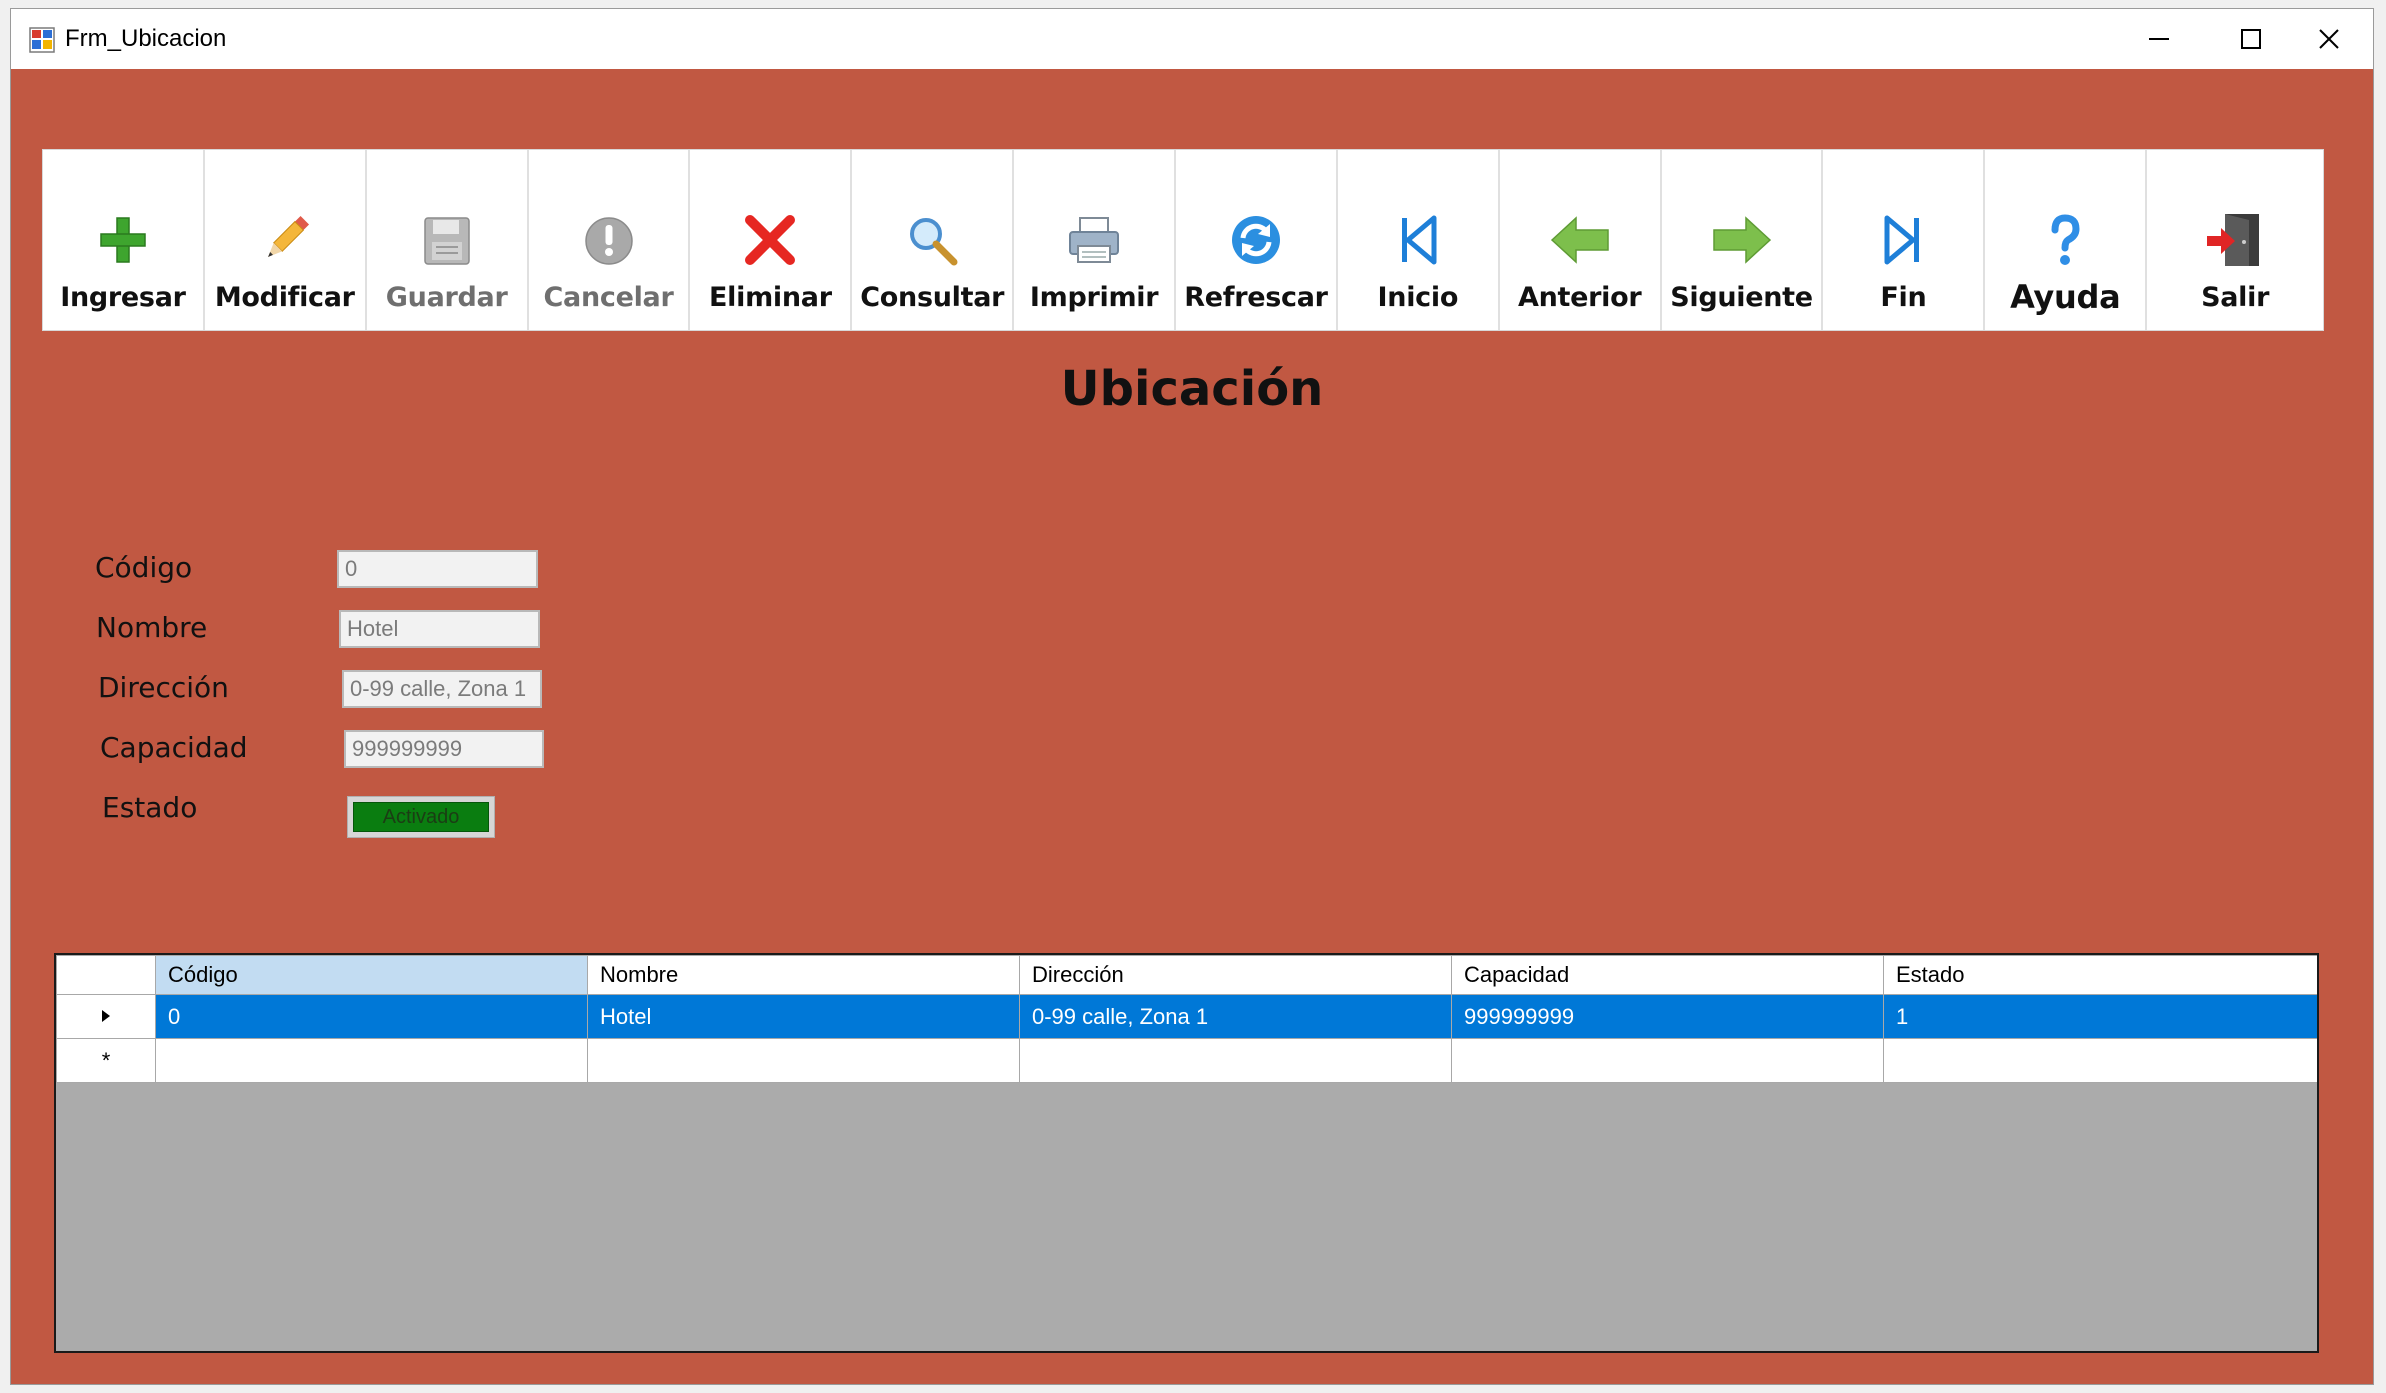  I want to click on nombre-label: Nombre, so click(152, 627).